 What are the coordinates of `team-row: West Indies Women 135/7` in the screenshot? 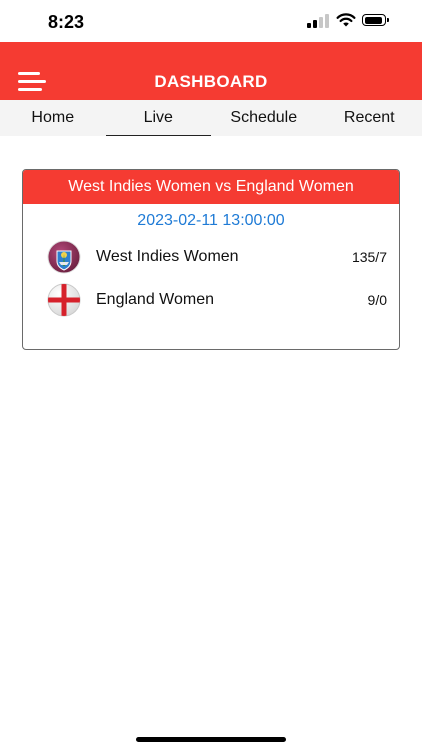 It's located at (217, 257).